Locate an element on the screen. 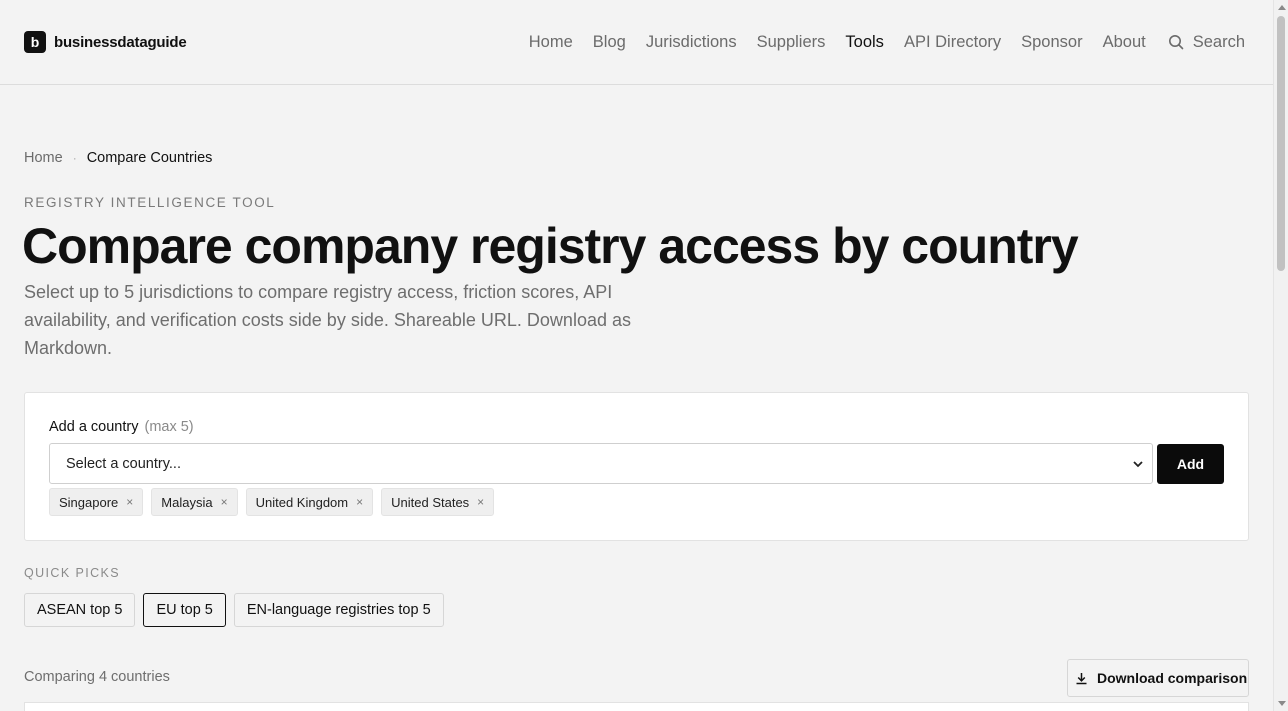  nav-home: Home is located at coordinates (551, 42).